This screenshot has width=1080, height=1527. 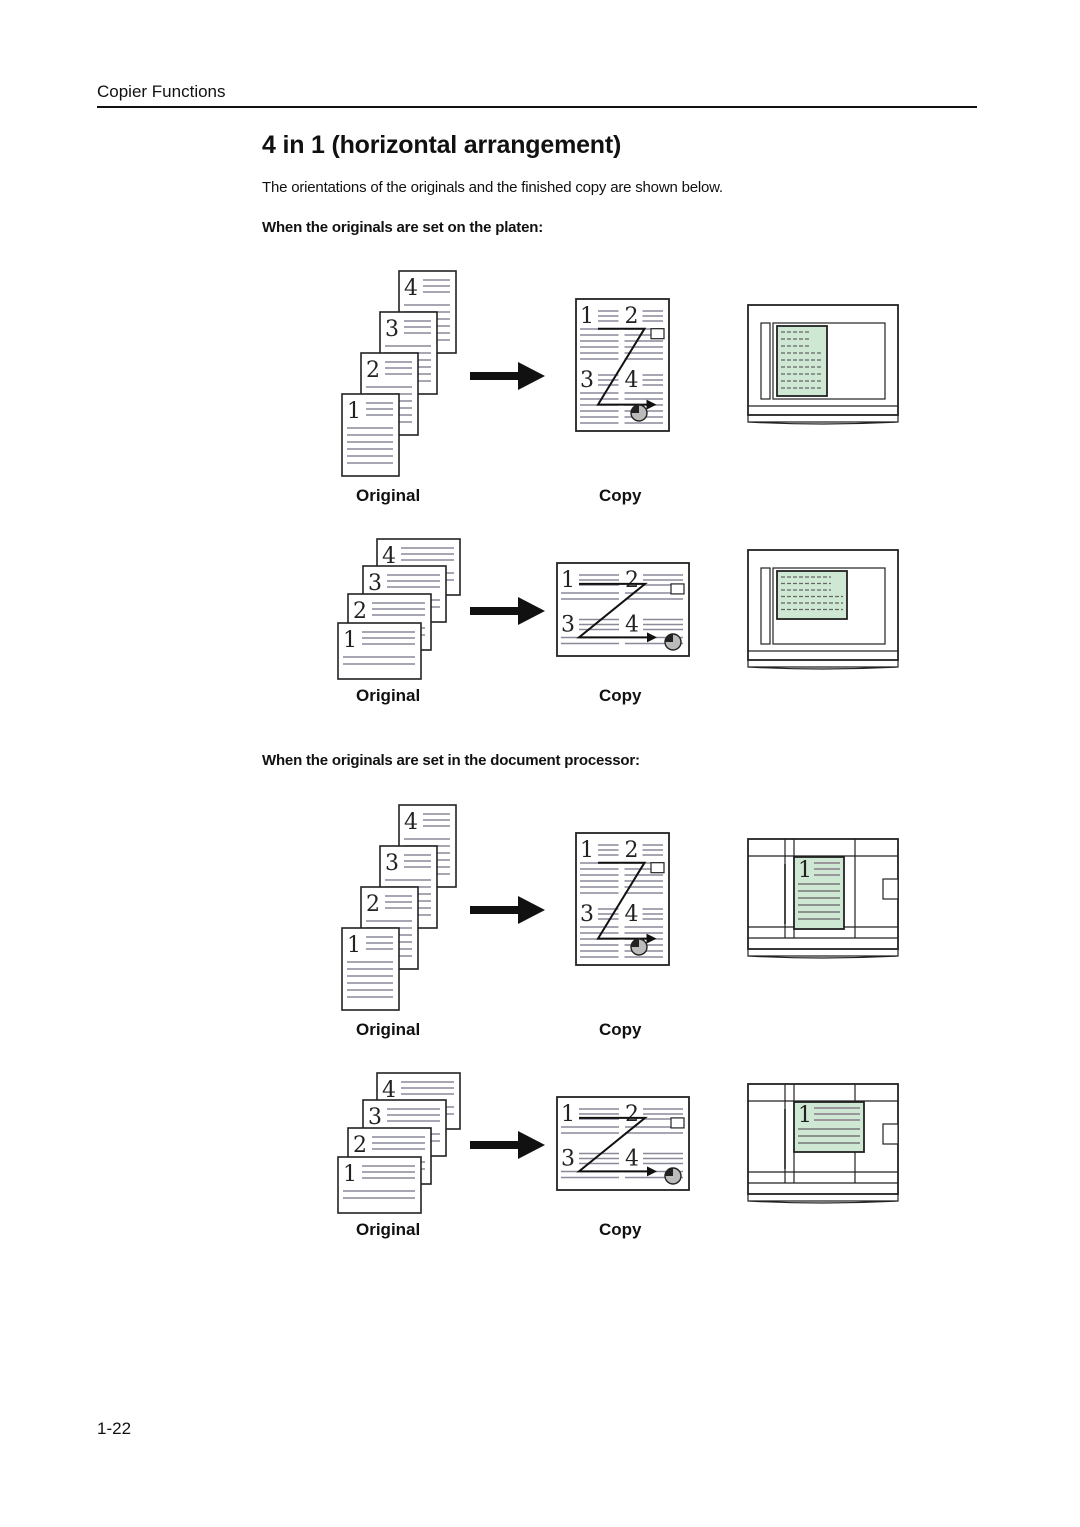 I want to click on portrait-originals-diagram: 43211 23 41, so click(x=620, y=907).